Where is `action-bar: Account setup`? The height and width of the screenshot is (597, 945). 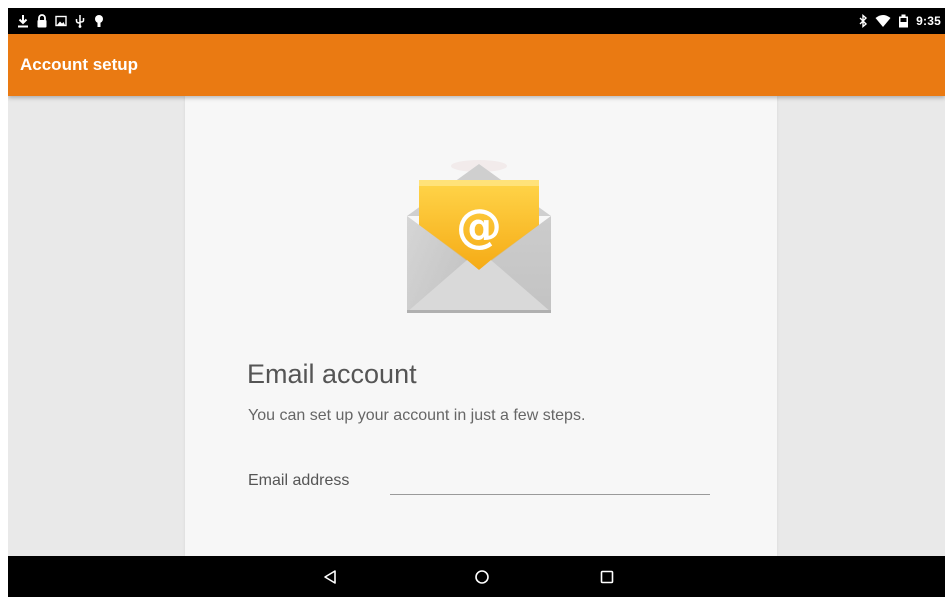 action-bar: Account setup is located at coordinates (476, 65).